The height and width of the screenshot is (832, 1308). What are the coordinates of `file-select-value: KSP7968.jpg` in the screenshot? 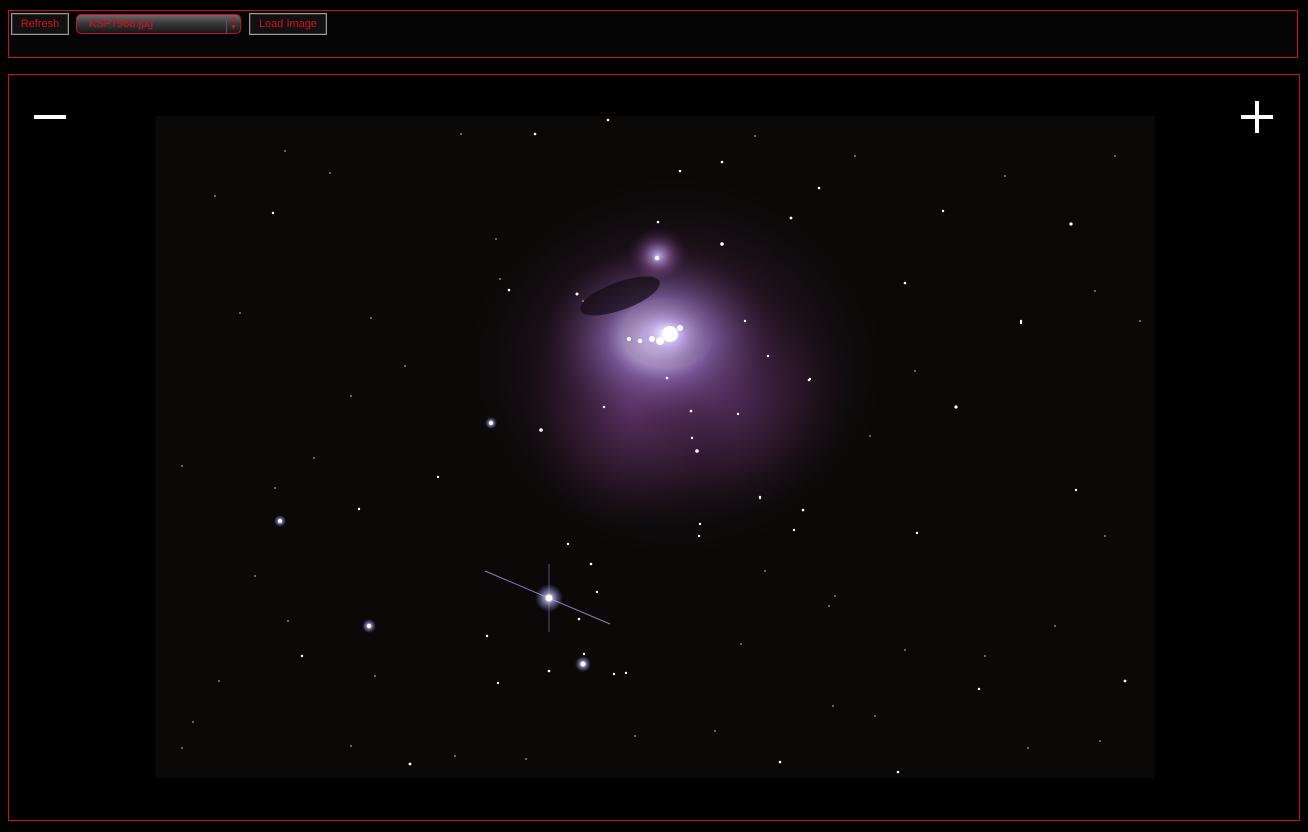 It's located at (121, 24).